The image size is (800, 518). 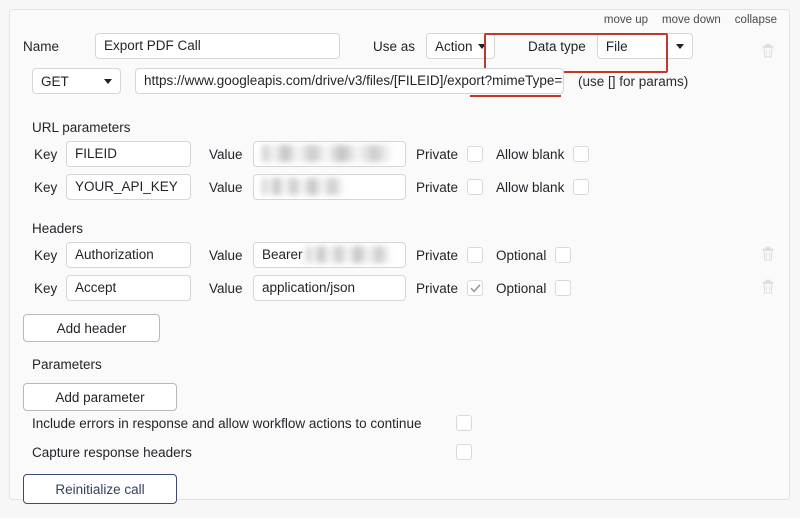 I want to click on collapse-link: collapse, so click(x=756, y=20).